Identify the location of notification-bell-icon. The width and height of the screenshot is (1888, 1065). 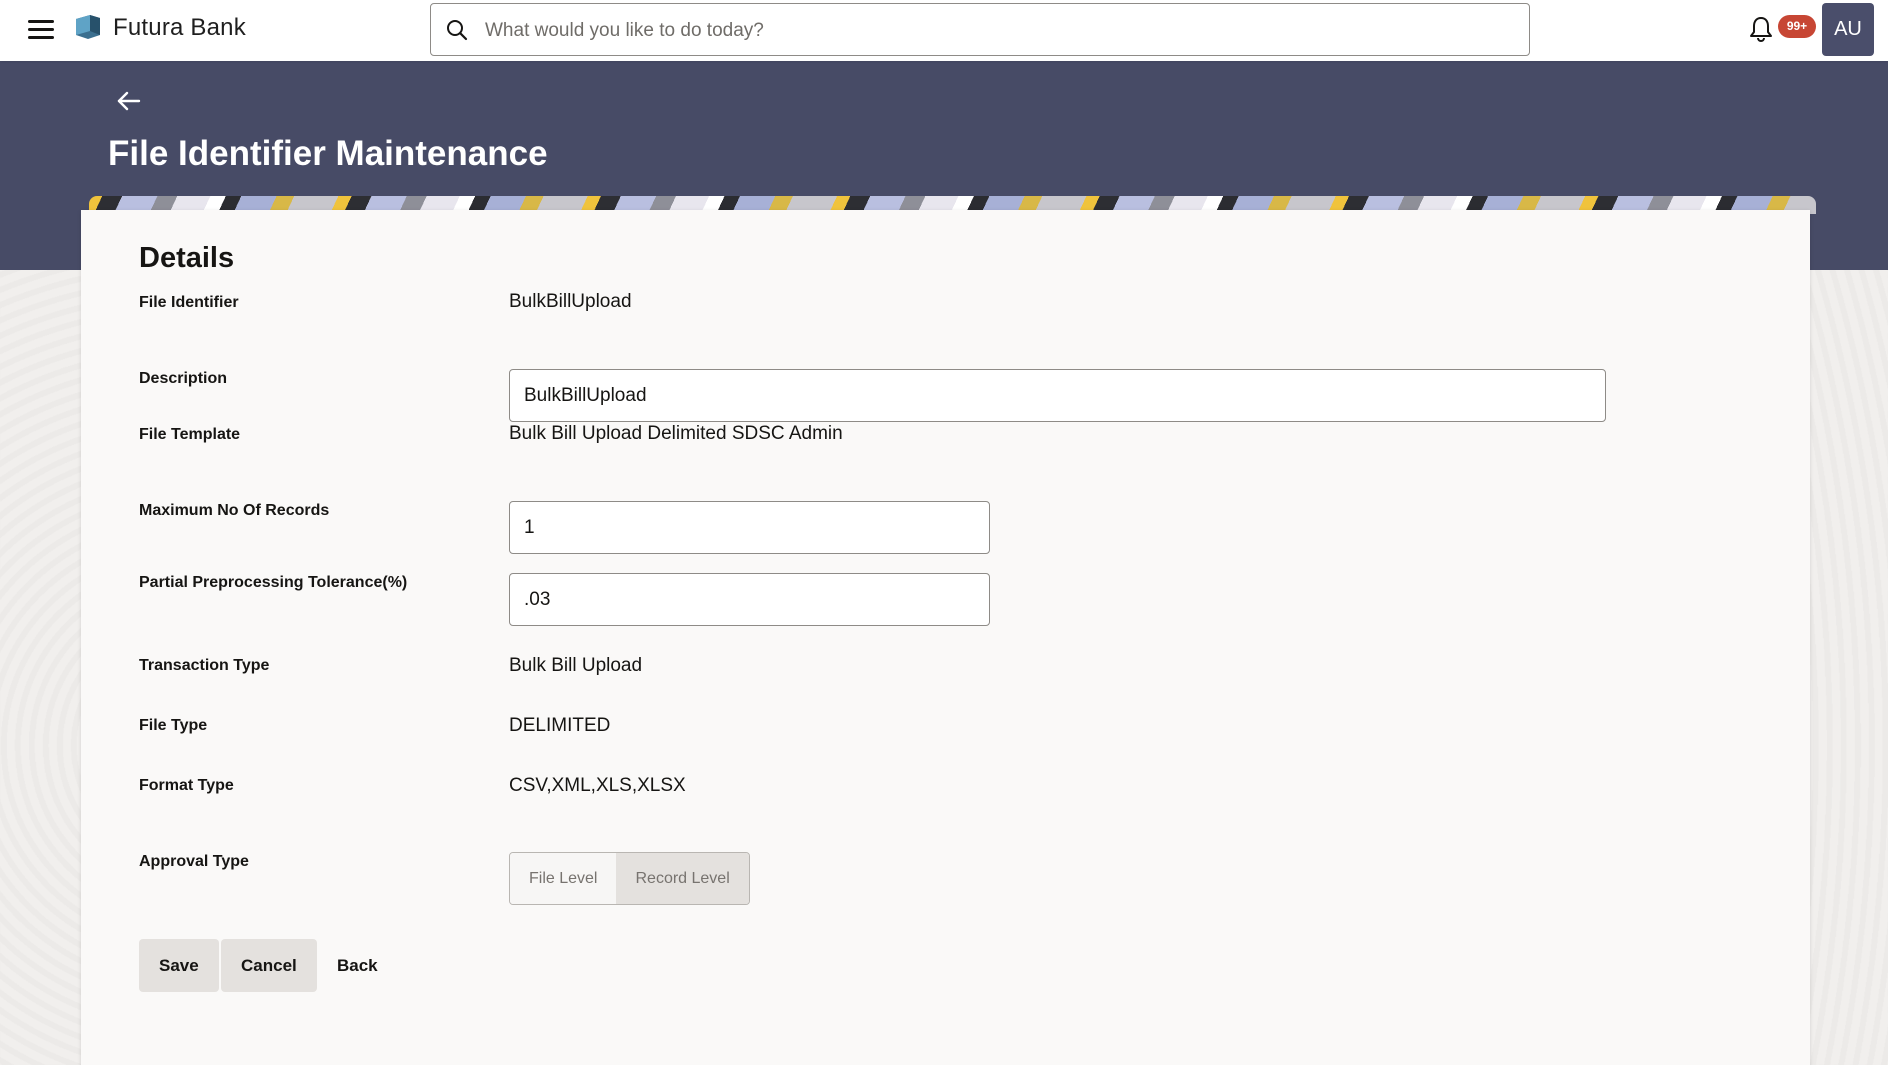
(1761, 29).